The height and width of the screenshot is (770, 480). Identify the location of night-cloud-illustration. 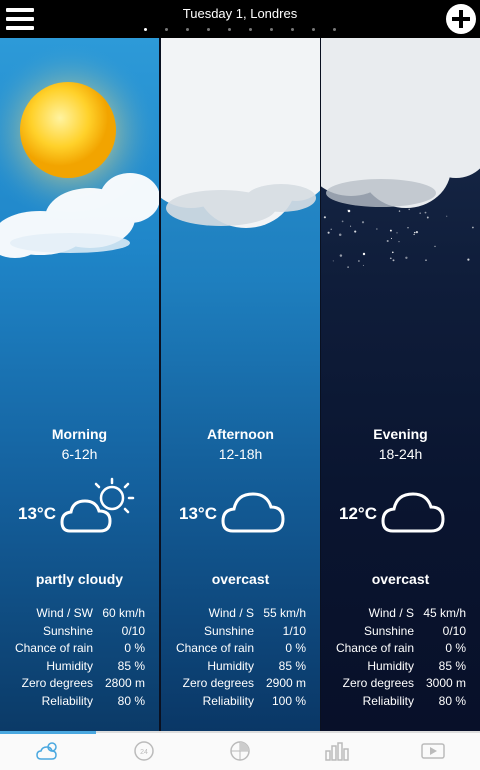
(400, 153).